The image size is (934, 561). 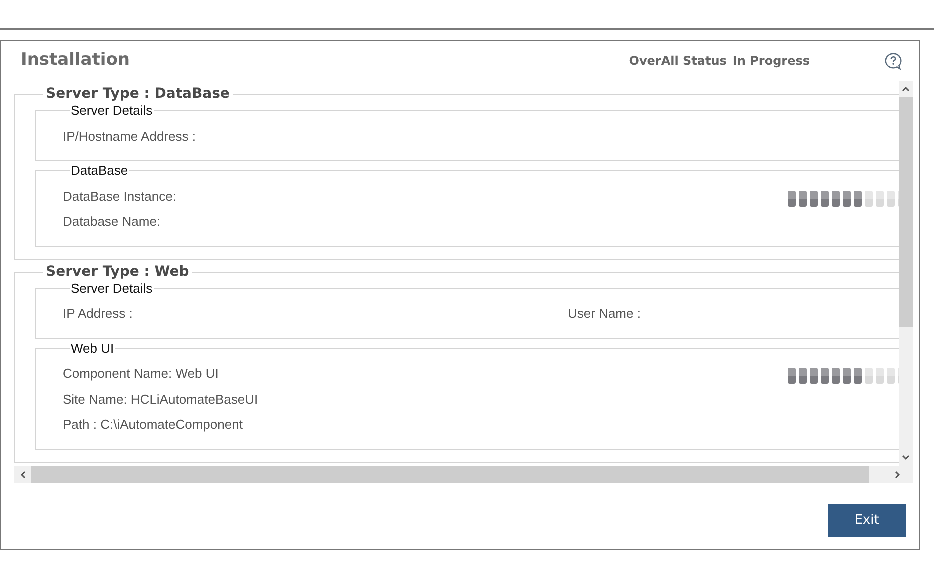 What do you see at coordinates (112, 222) in the screenshot?
I see `field-label: Database Name:` at bounding box center [112, 222].